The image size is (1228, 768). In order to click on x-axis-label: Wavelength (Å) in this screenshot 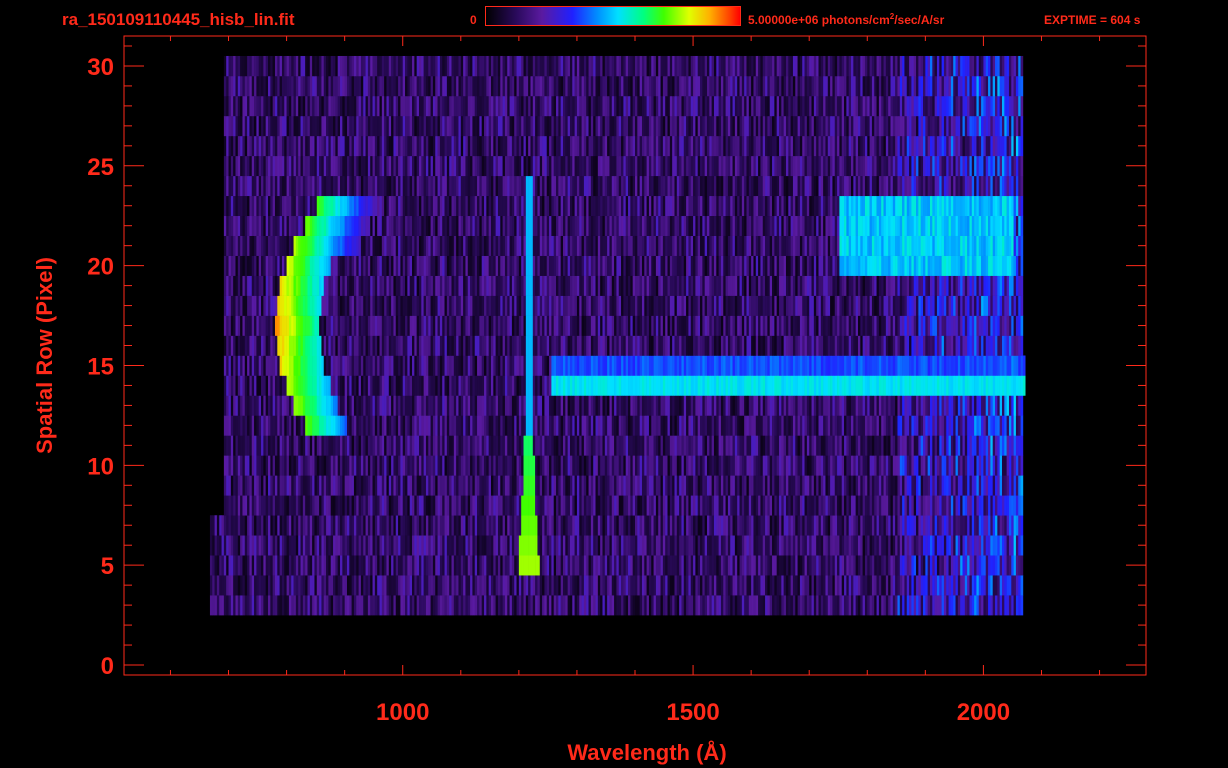, I will do `click(646, 752)`.